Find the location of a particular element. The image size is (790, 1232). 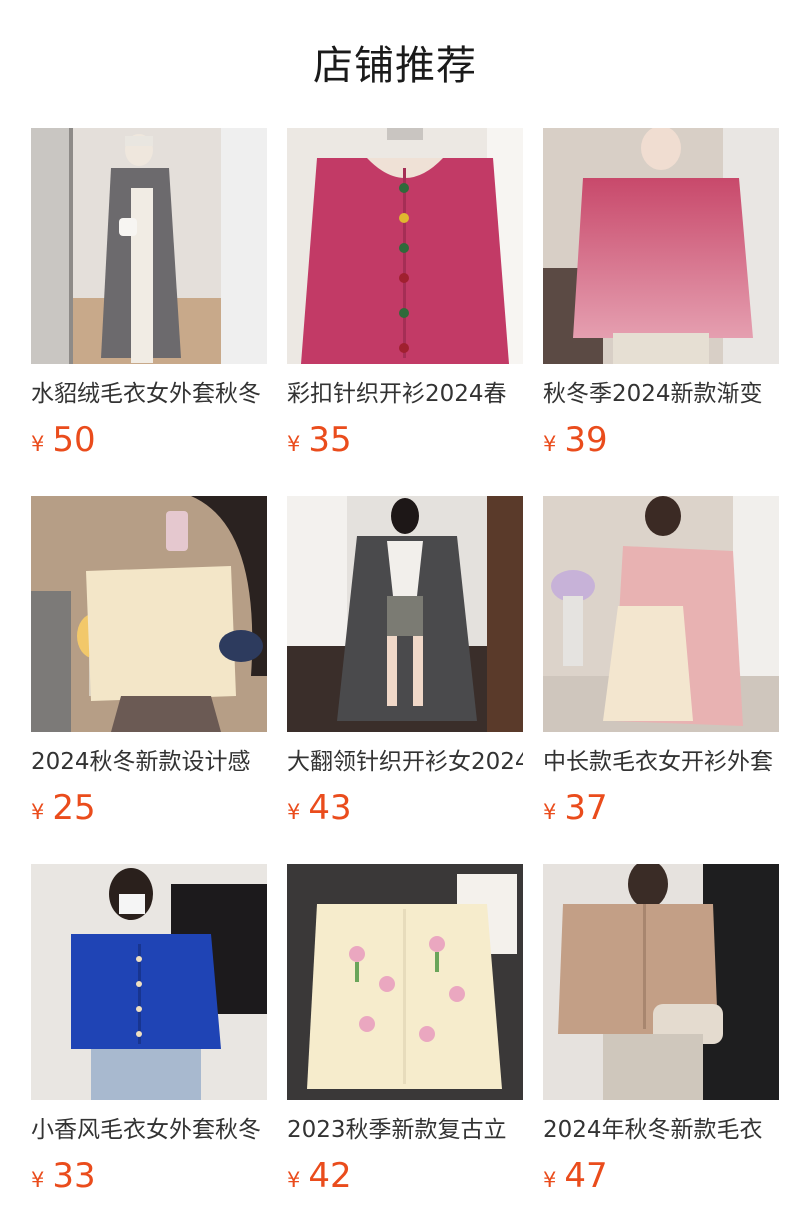

price: ¥43 is located at coordinates (405, 808).